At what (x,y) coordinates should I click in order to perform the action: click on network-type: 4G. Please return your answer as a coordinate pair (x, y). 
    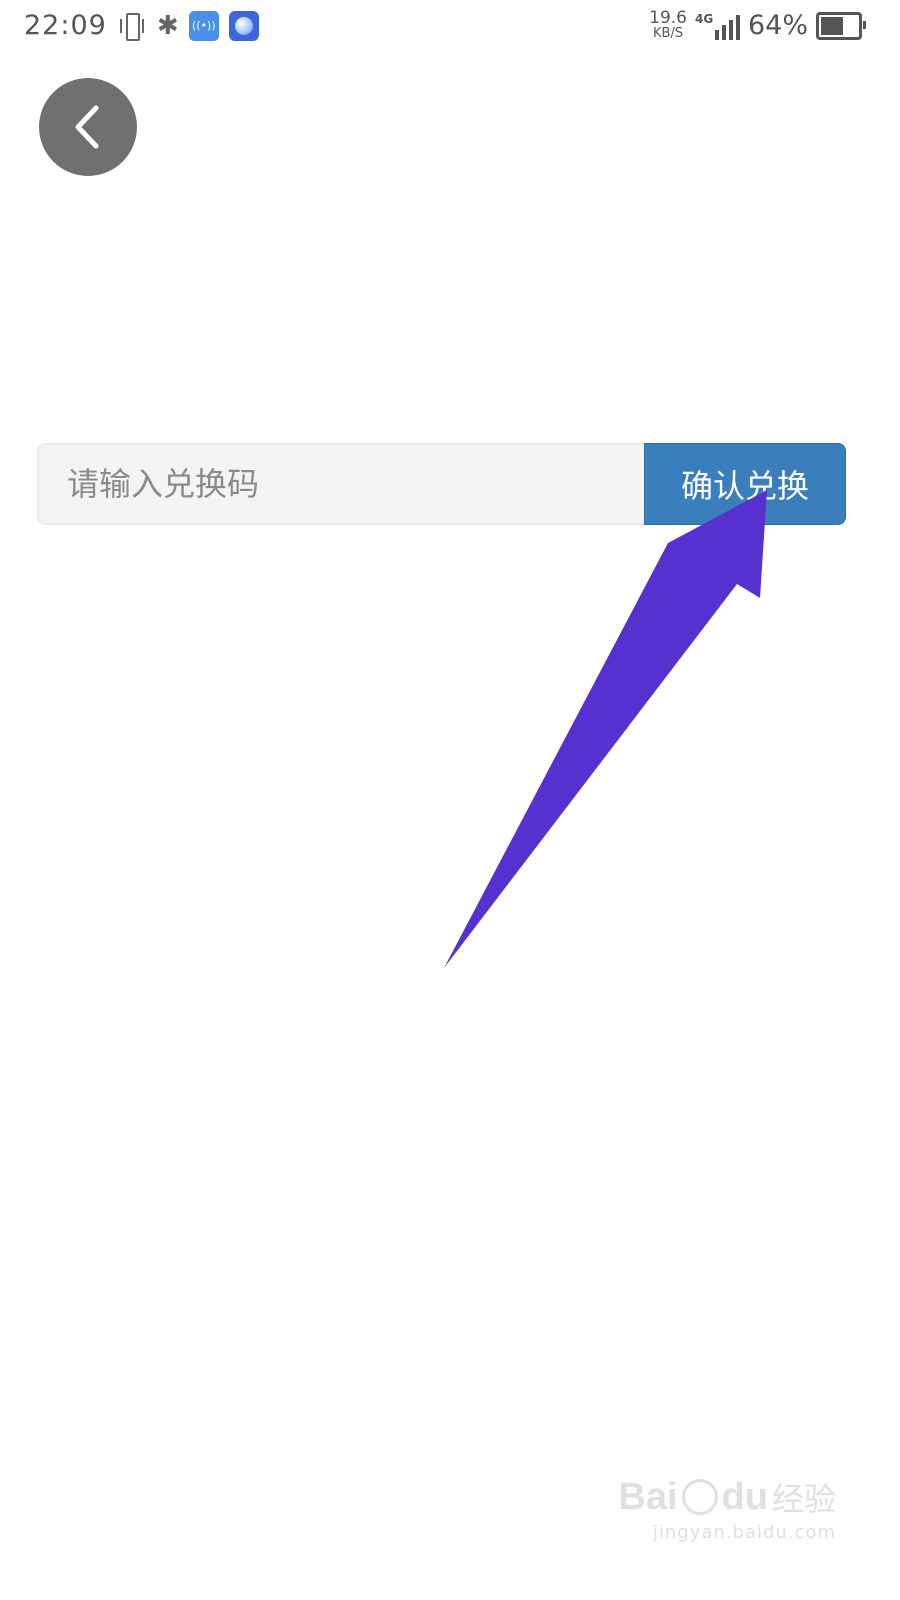
    Looking at the image, I should click on (704, 18).